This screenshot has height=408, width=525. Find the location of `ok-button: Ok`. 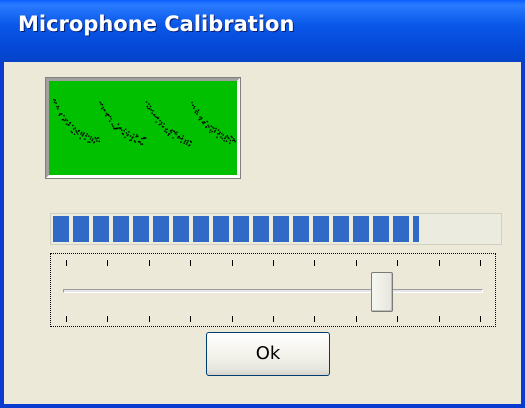

ok-button: Ok is located at coordinates (268, 354).